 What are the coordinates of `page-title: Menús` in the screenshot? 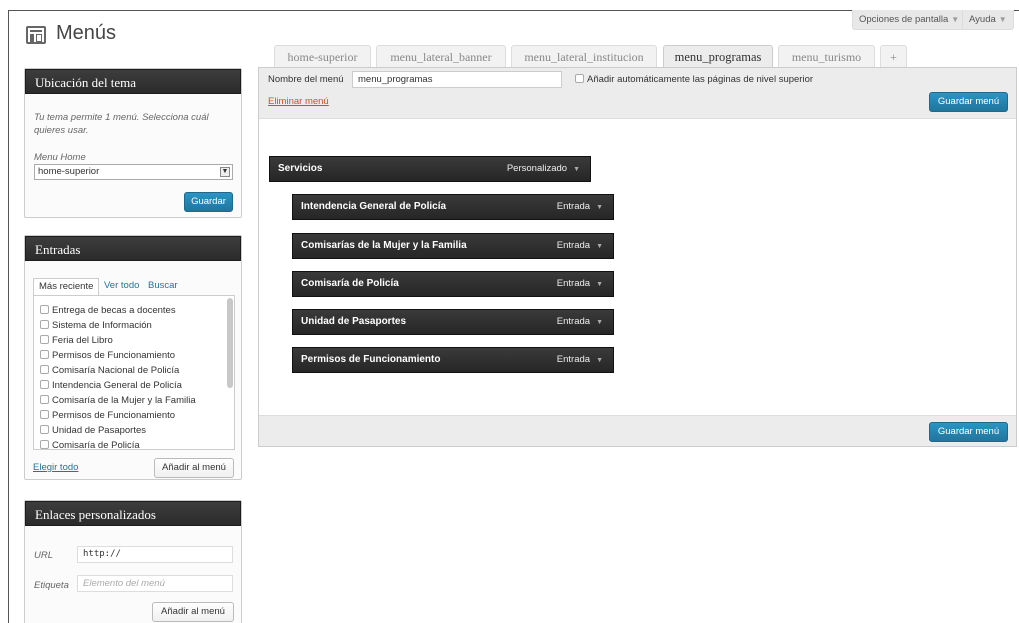 It's located at (86, 33).